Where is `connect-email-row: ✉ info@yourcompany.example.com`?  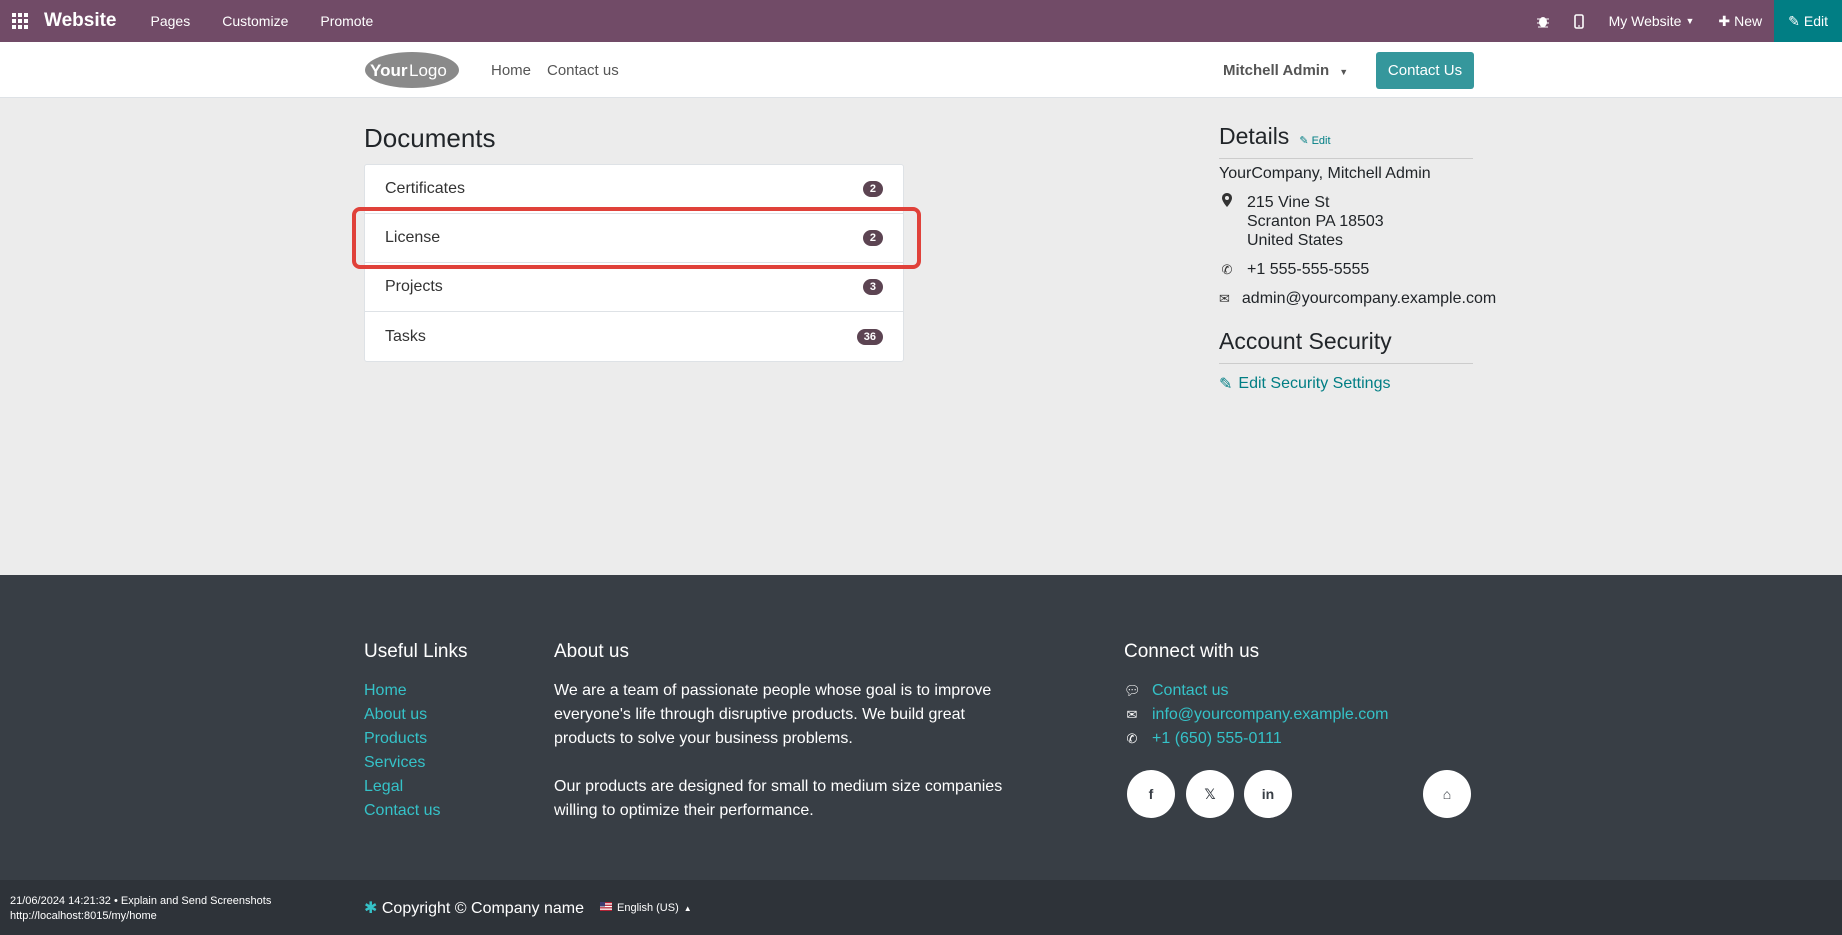
connect-email-row: ✉ info@yourcompany.example.com is located at coordinates (1256, 715).